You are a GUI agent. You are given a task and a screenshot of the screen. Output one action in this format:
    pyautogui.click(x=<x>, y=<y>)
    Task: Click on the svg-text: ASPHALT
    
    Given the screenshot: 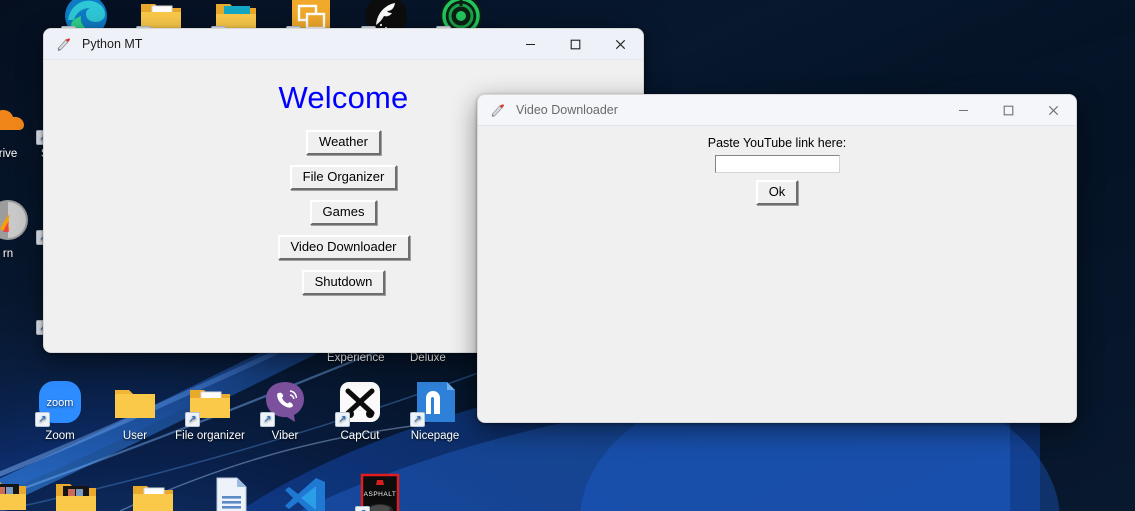 What is the action you would take?
    pyautogui.click(x=380, y=494)
    